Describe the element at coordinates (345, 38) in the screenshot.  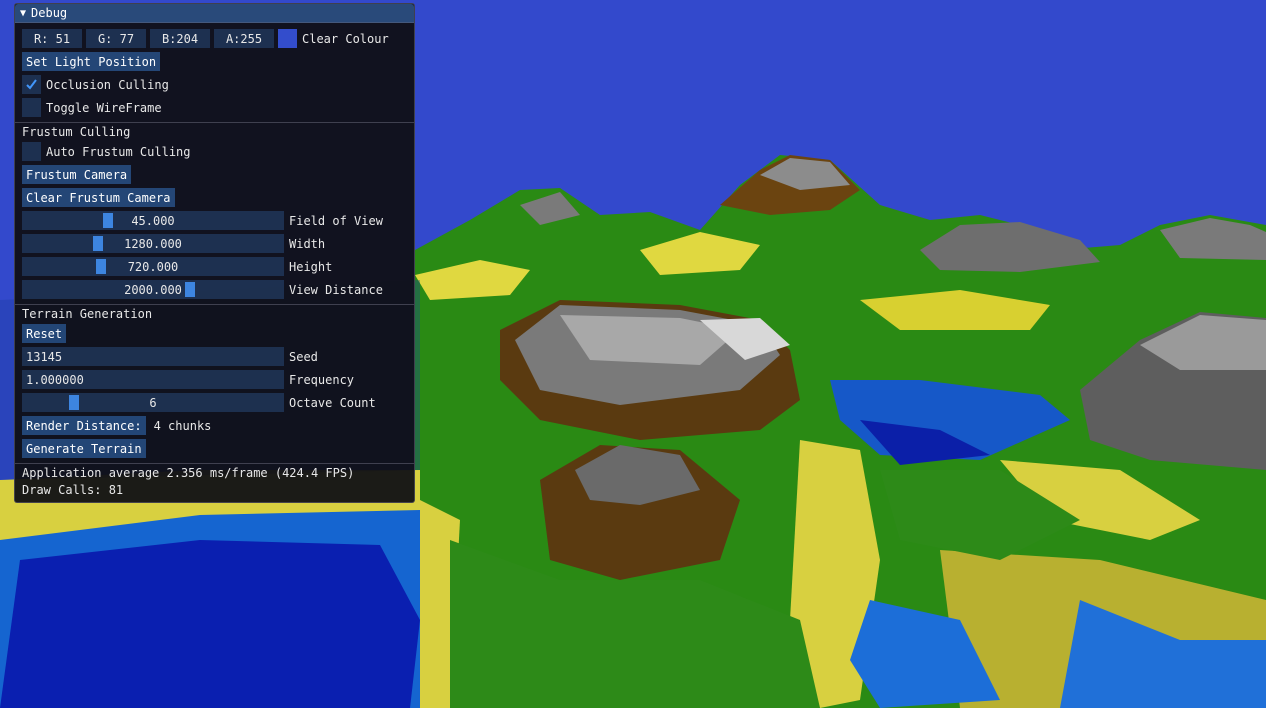
I see `clear-colour-label: Clear Colour` at that location.